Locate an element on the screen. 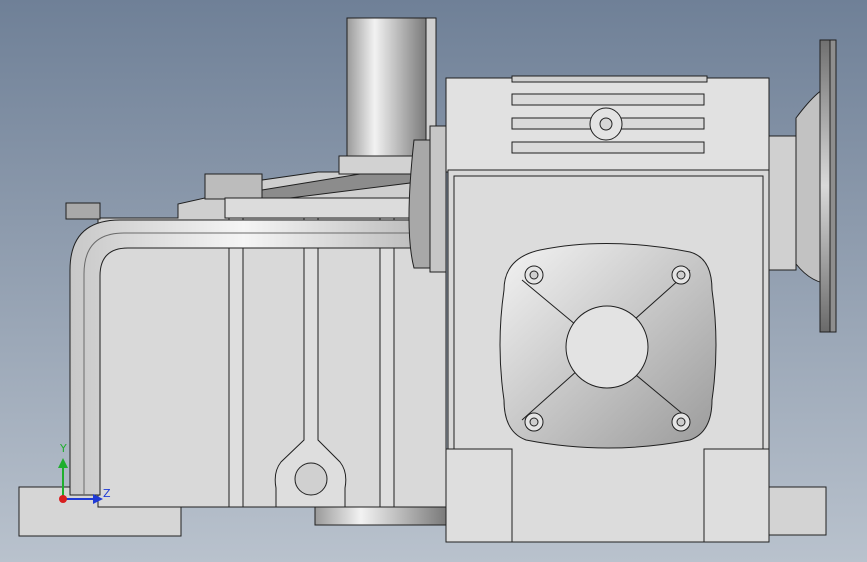 This screenshot has width=867, height=562. front-foot-right is located at coordinates (736, 495).